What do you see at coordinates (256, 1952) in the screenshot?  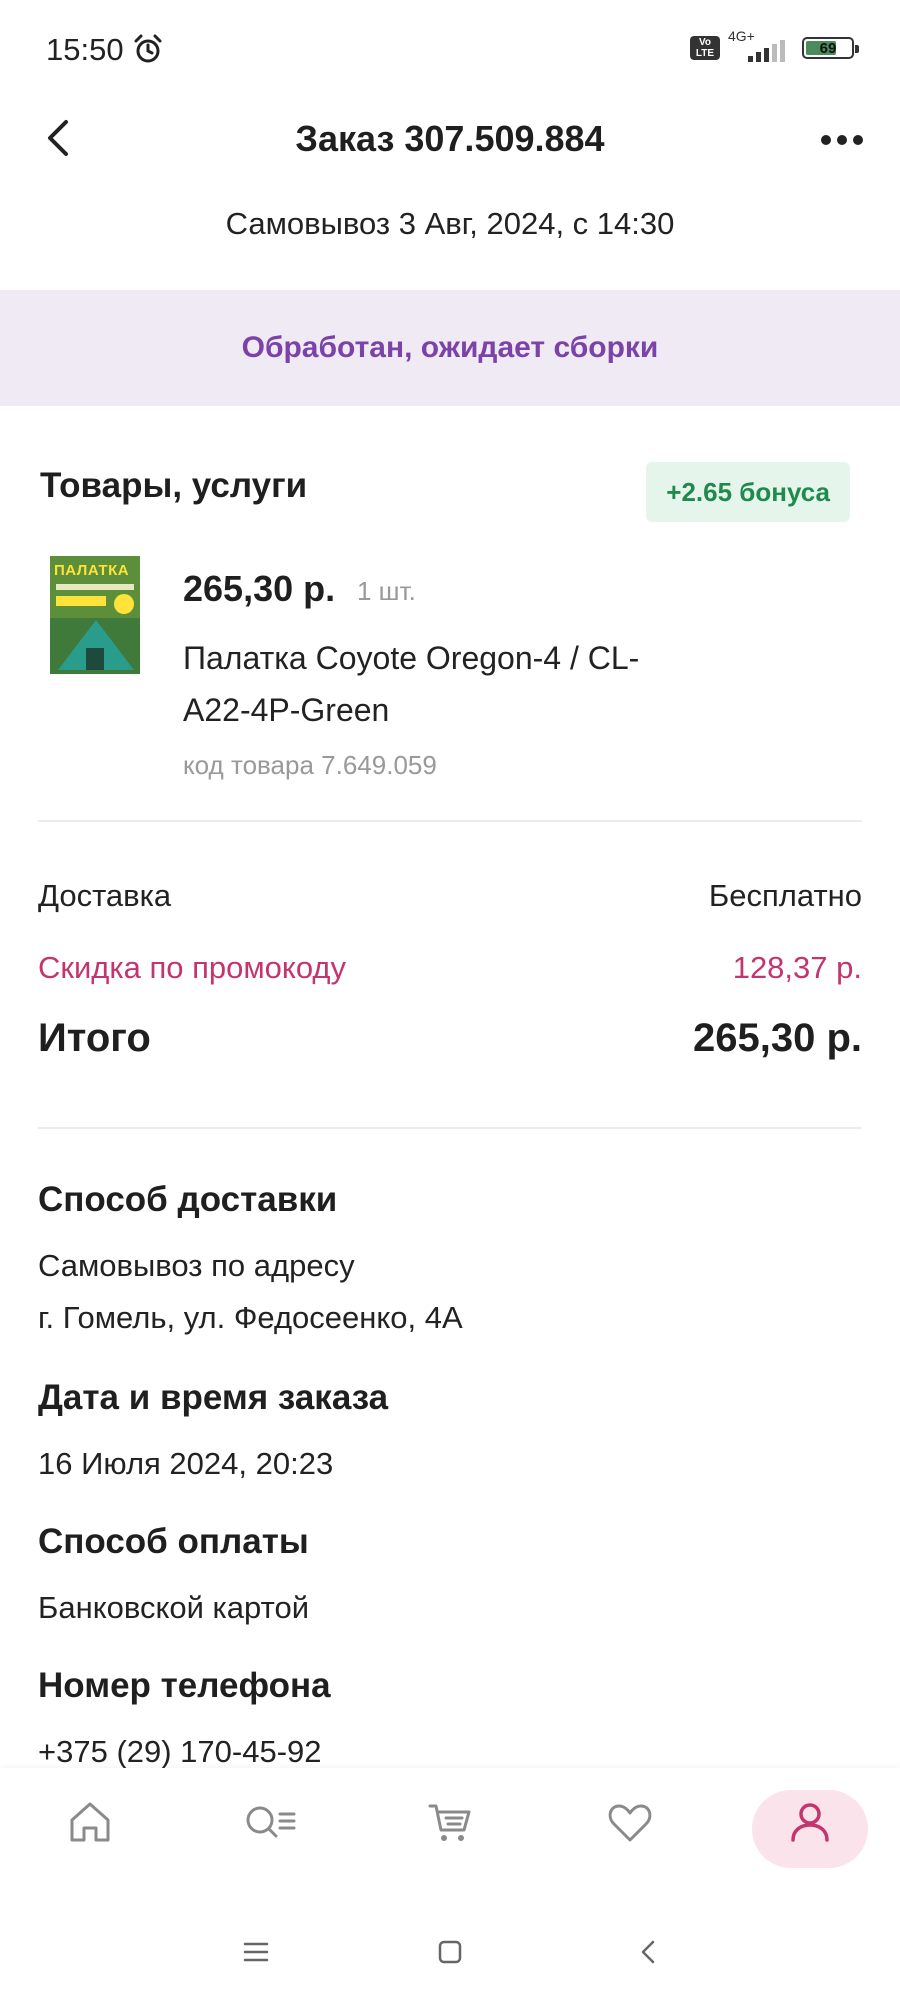 I see `recents-icon` at bounding box center [256, 1952].